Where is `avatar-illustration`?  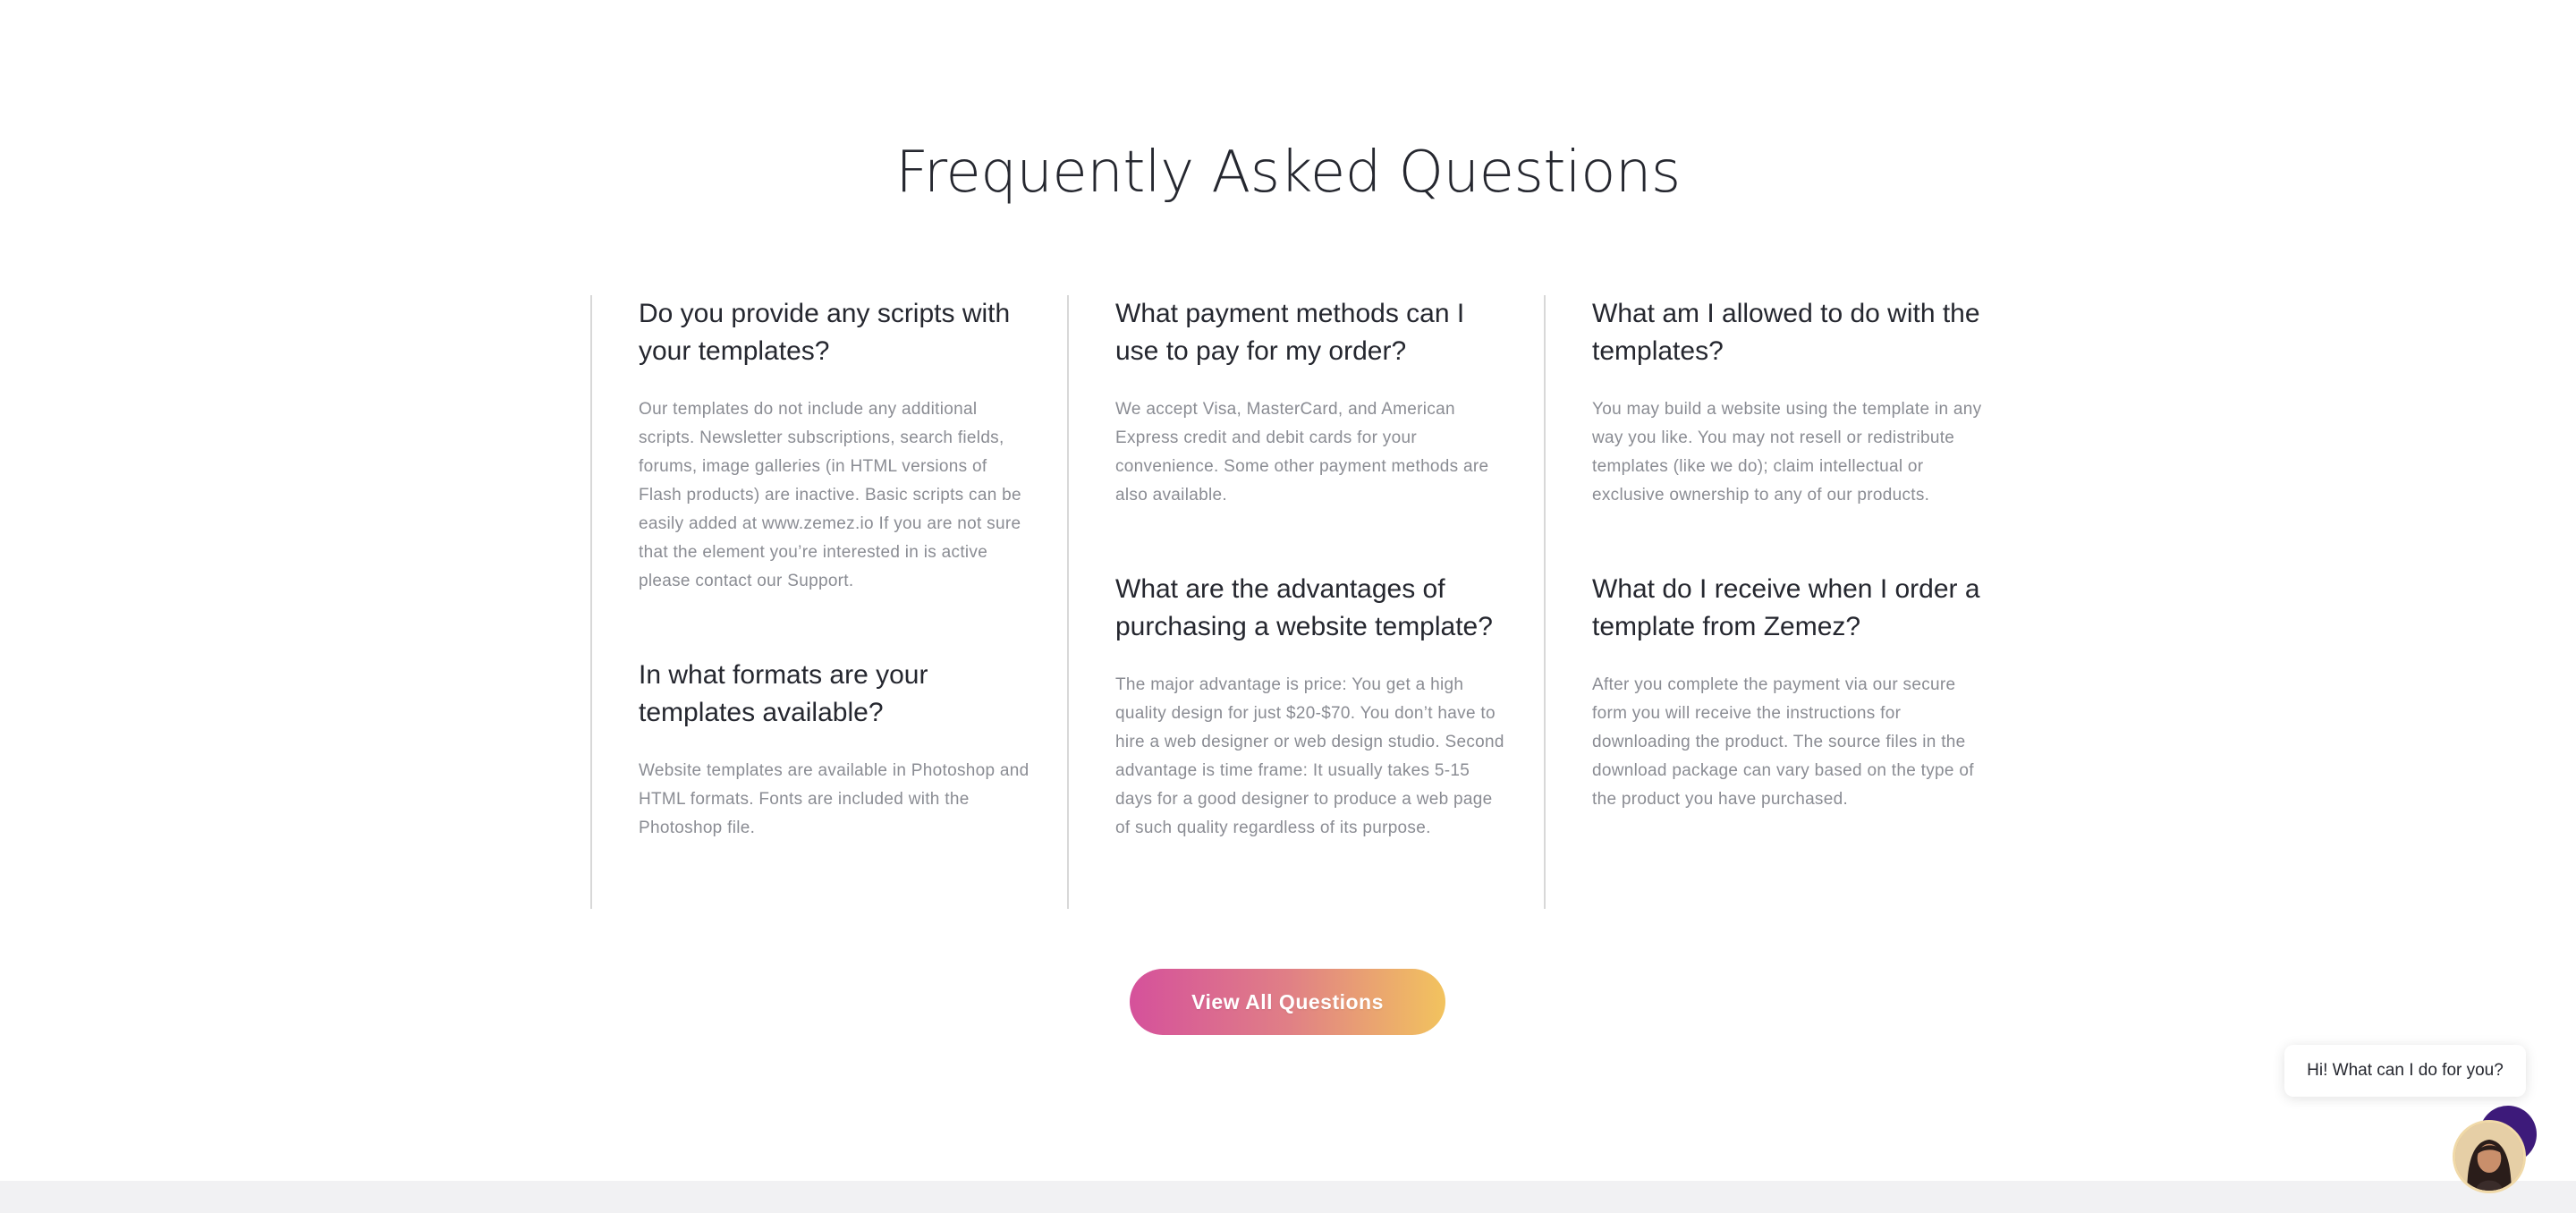
avatar-illustration is located at coordinates (2489, 1157).